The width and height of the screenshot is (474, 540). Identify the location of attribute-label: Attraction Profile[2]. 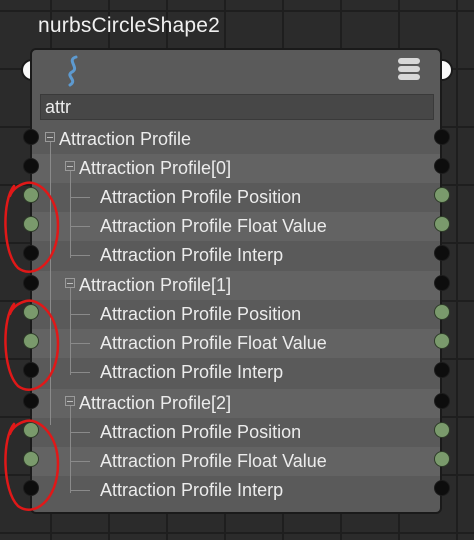
(155, 403).